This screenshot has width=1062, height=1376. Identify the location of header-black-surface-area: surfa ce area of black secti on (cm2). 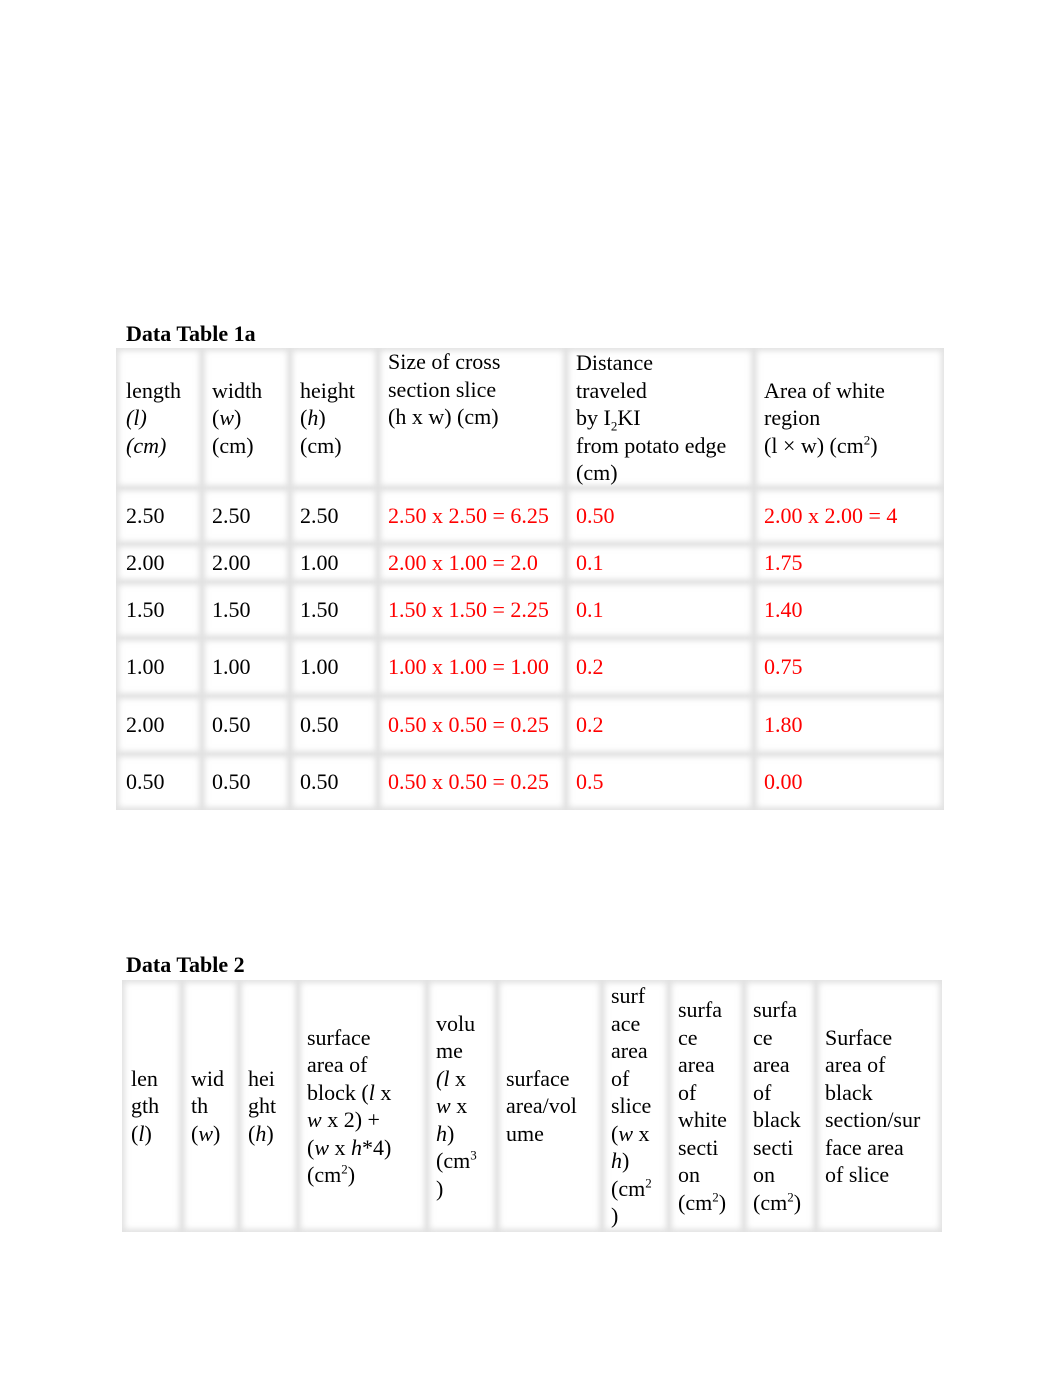
(780, 1106).